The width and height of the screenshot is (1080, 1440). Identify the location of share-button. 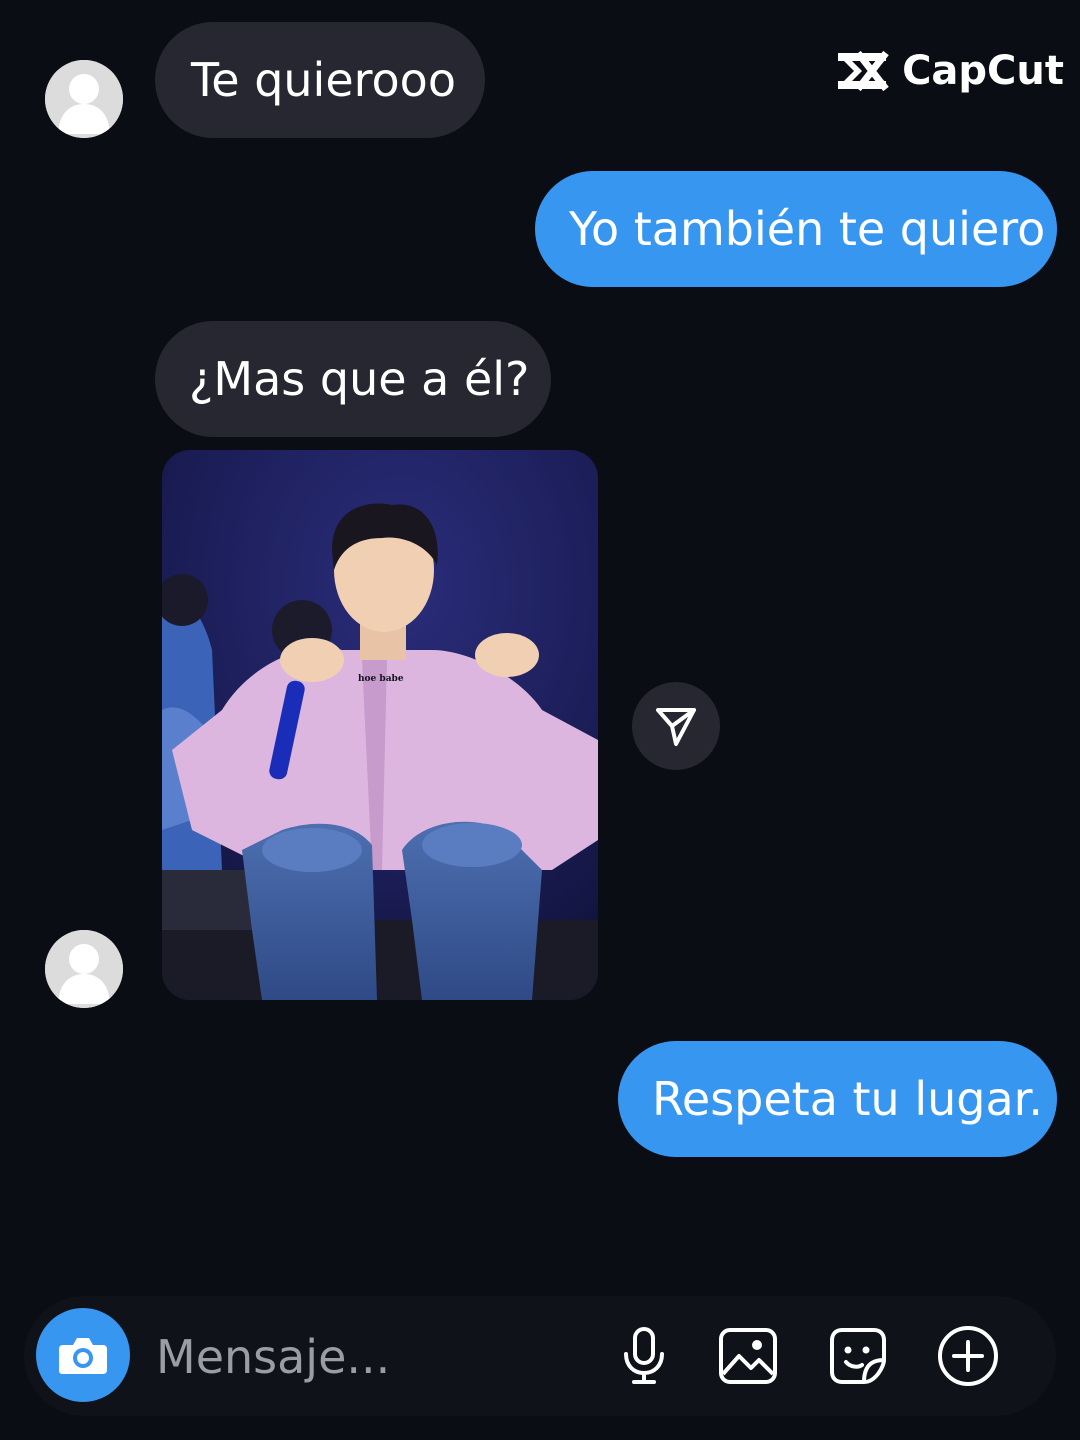
(676, 726).